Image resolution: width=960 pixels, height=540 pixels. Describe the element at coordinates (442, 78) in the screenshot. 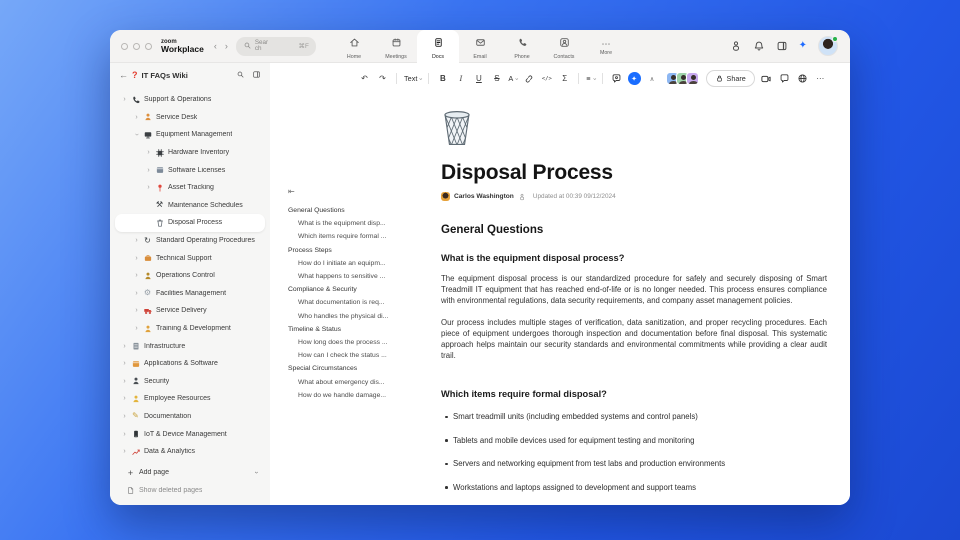

I see `bold-button: B` at that location.